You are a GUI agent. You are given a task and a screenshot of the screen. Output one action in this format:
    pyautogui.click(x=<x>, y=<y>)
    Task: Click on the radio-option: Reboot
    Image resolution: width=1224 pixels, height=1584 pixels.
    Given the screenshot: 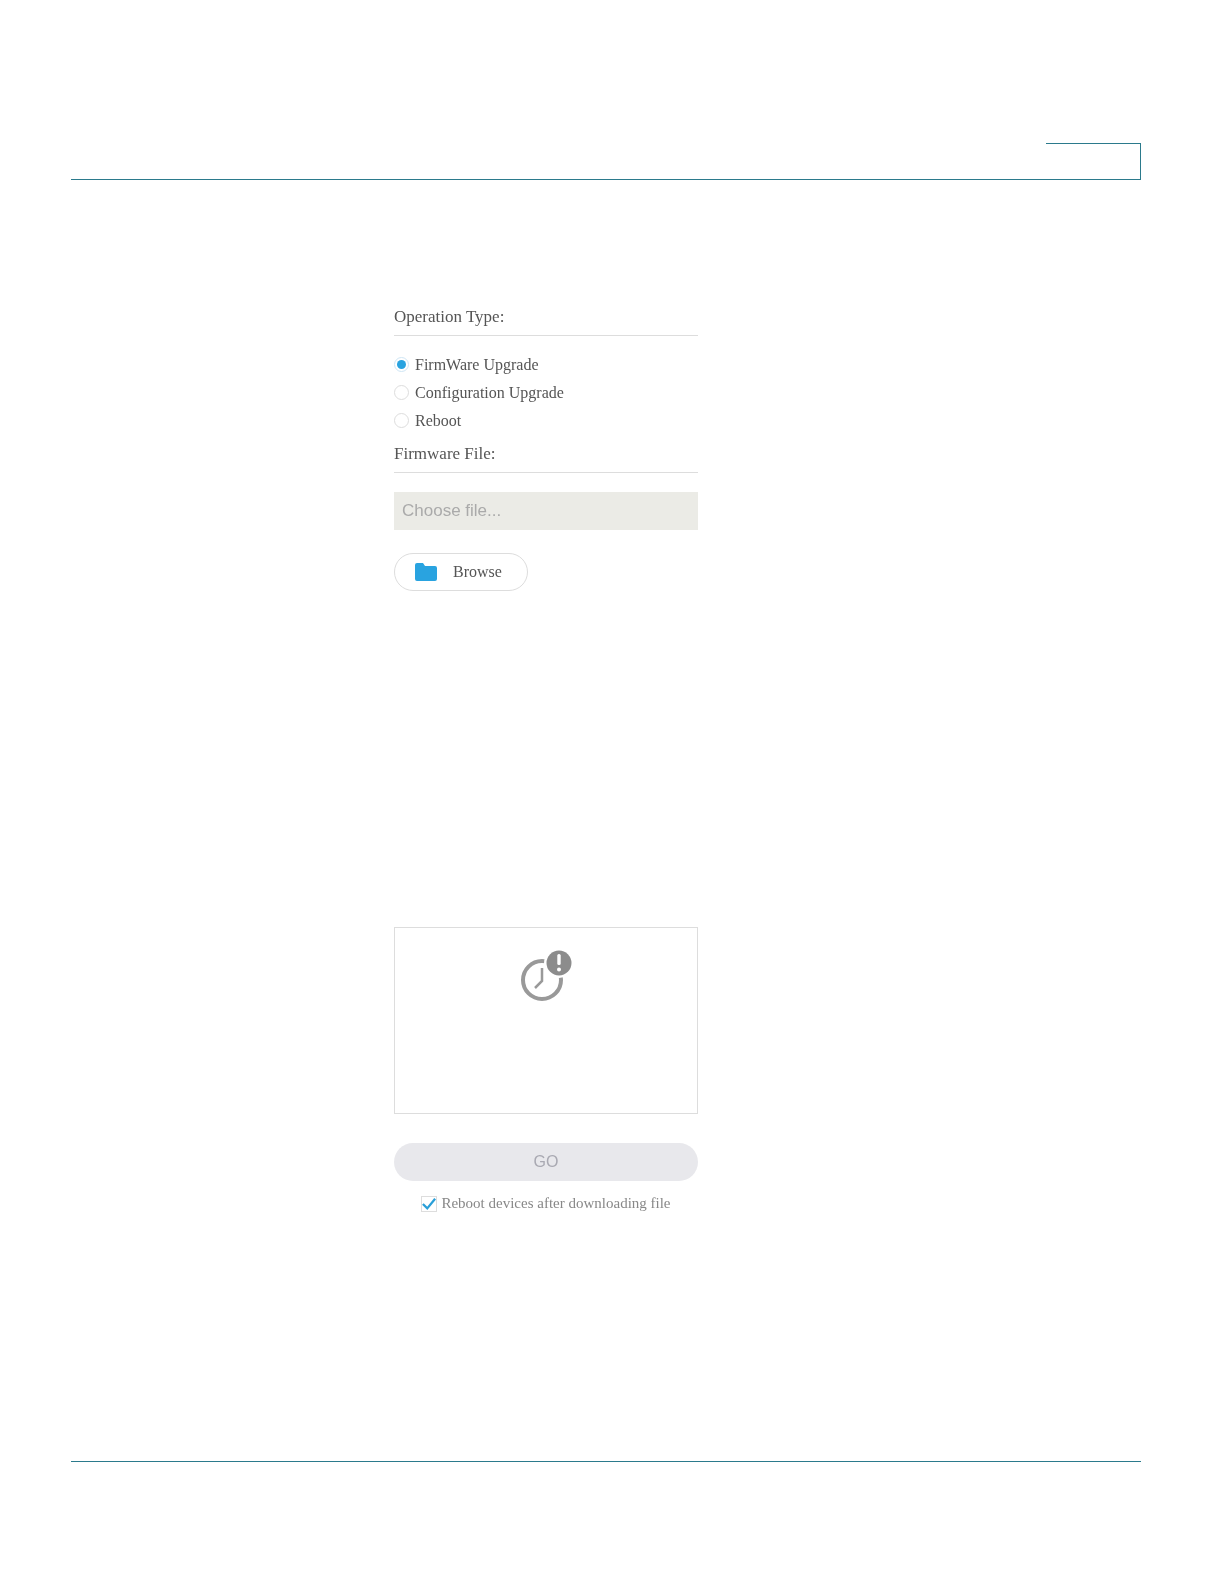 What is the action you would take?
    pyautogui.click(x=428, y=420)
    